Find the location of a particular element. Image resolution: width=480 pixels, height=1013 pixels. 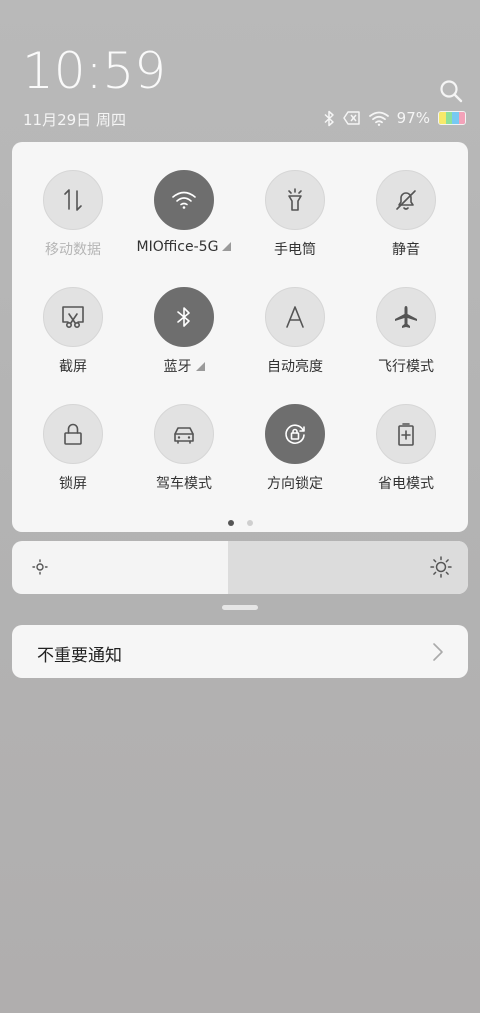

rotation-lock-icon is located at coordinates (295, 434).